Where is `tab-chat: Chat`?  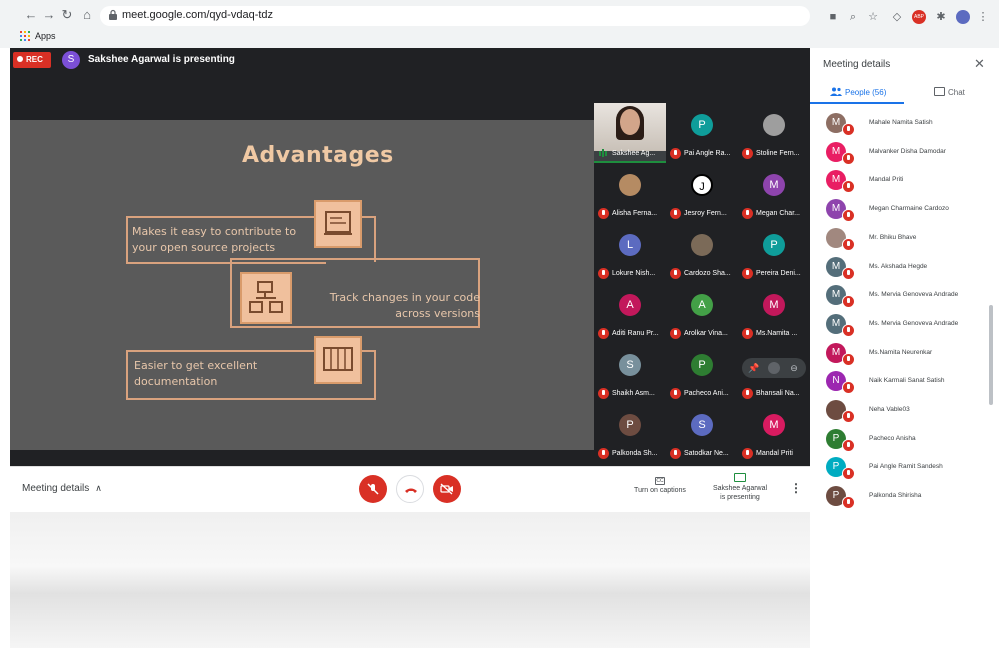 tab-chat: Chat is located at coordinates (950, 92).